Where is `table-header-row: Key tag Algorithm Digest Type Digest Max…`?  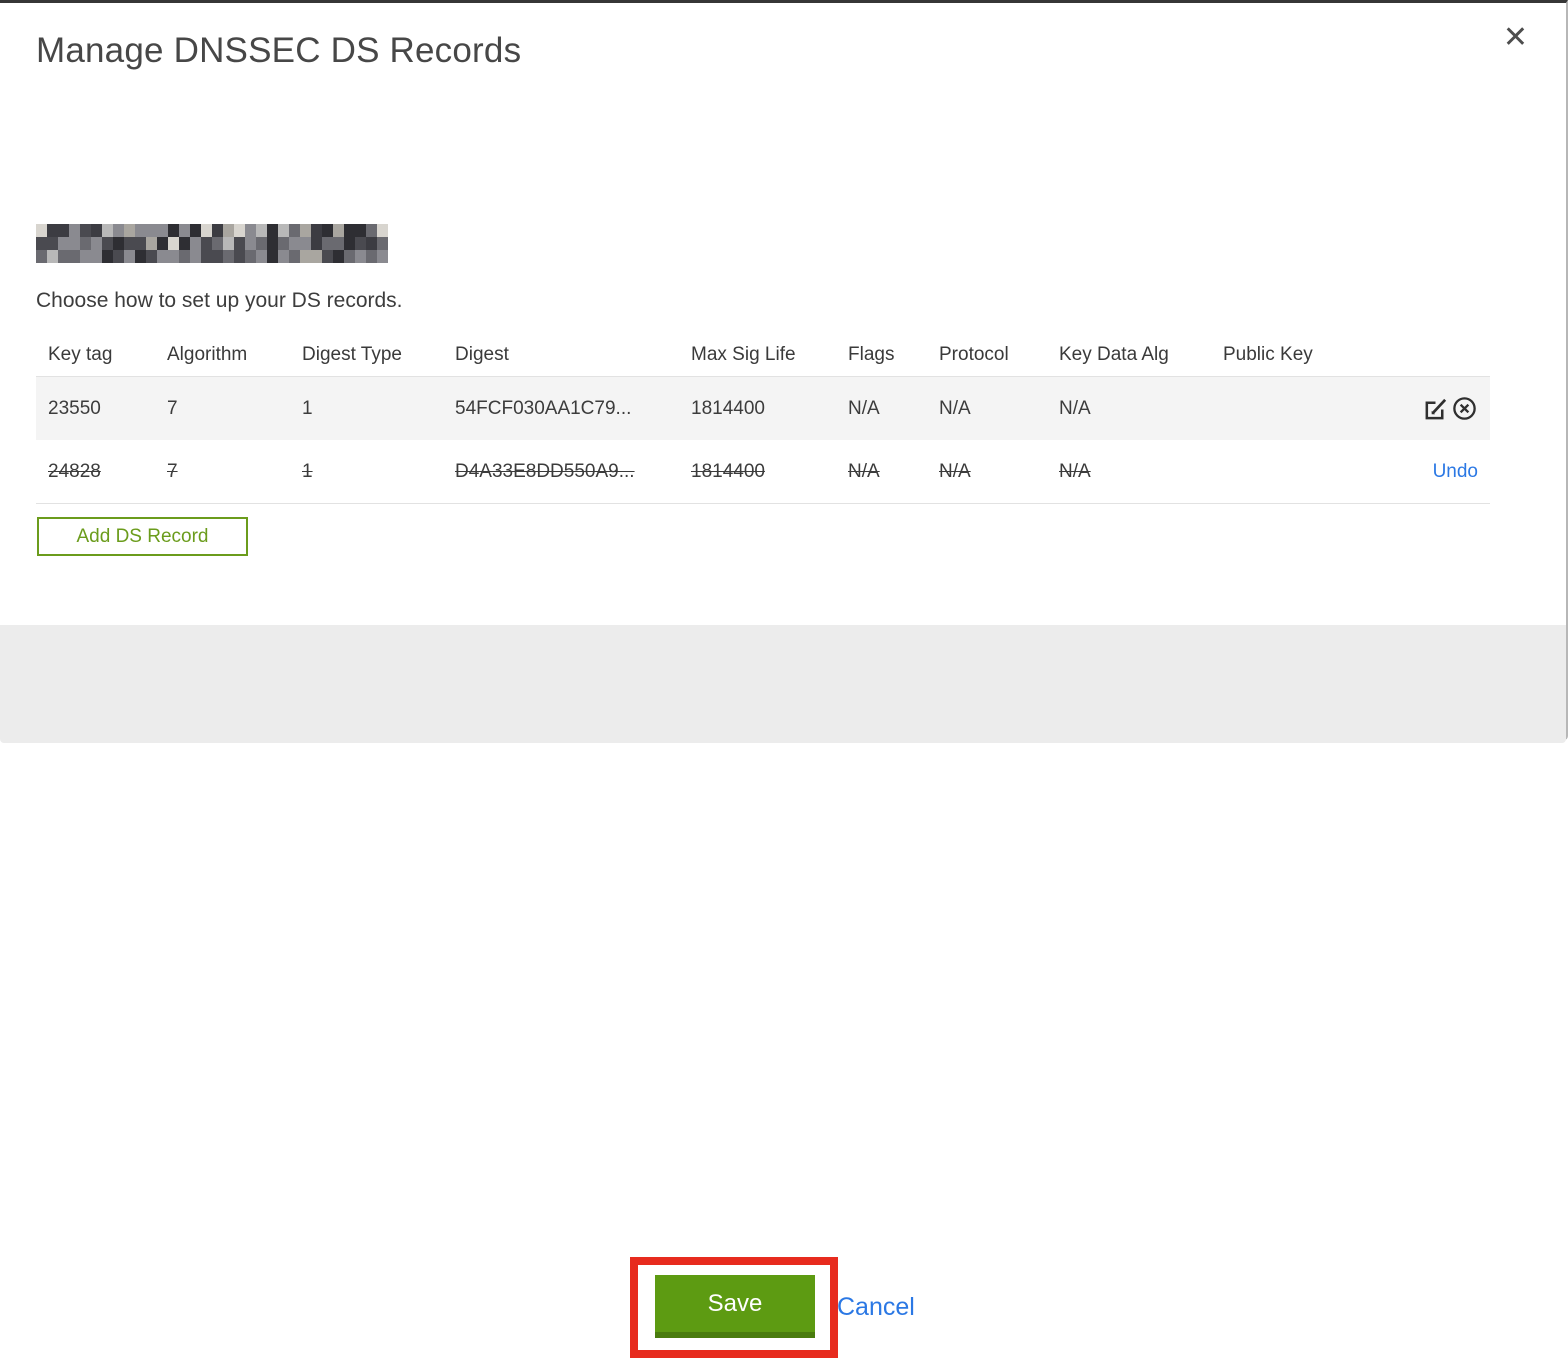
table-header-row: Key tag Algorithm Digest Type Digest Max… is located at coordinates (763, 355).